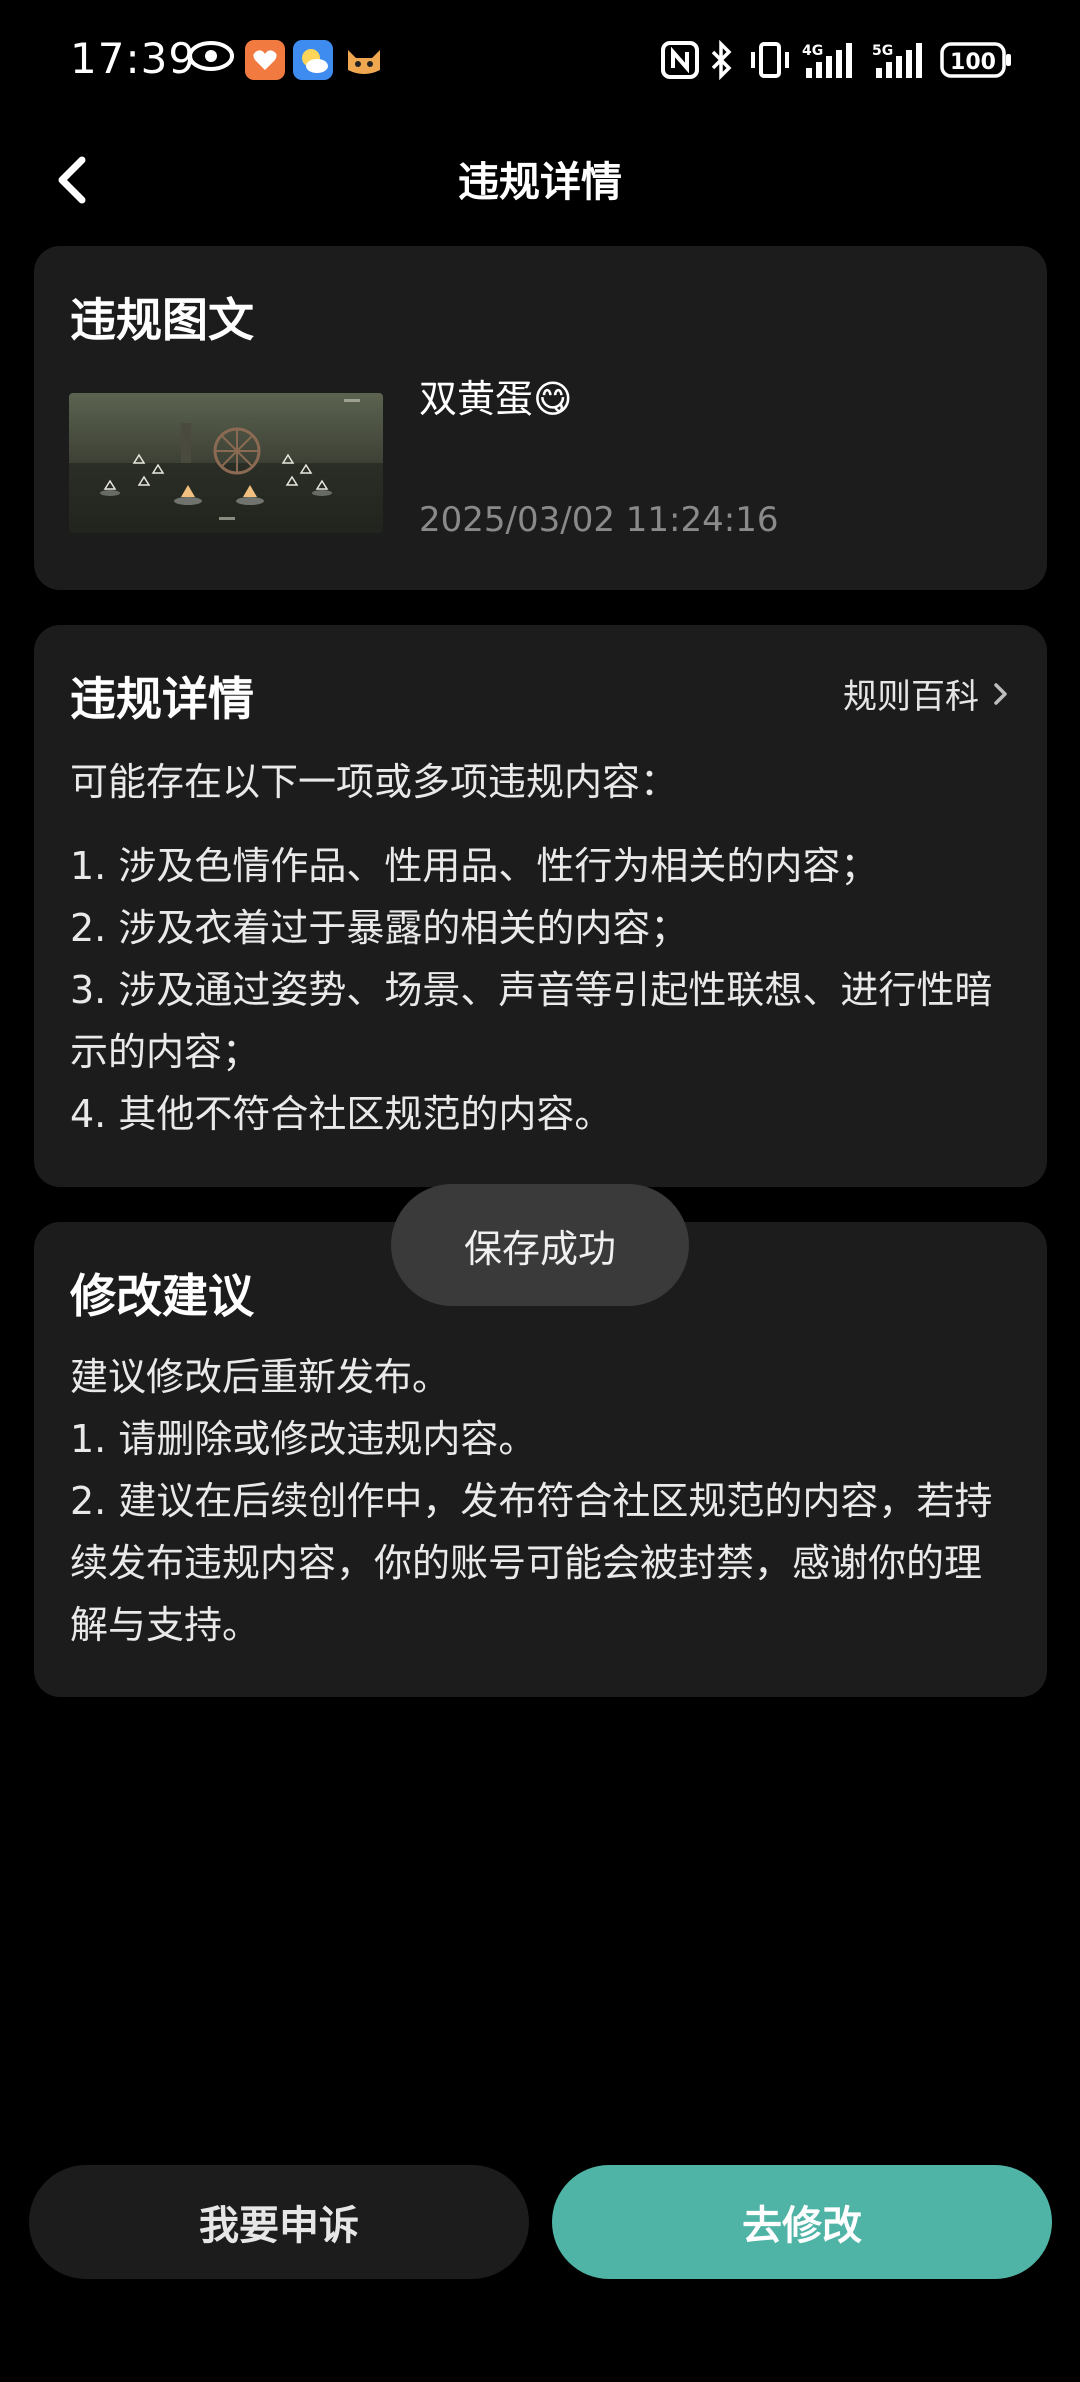 The image size is (1080, 2382). What do you see at coordinates (812, 51) in the screenshot?
I see `svg-text: 4G` at bounding box center [812, 51].